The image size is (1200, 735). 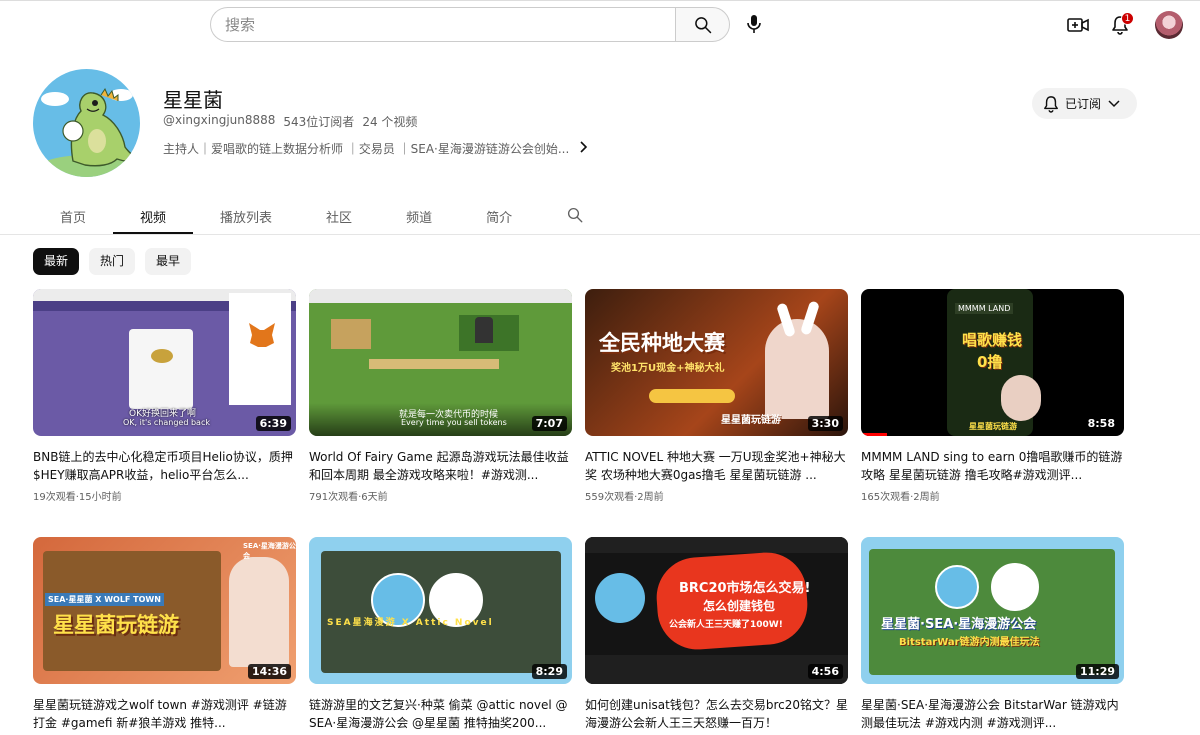 I want to click on video-views: 19次观看, so click(x=54, y=497).